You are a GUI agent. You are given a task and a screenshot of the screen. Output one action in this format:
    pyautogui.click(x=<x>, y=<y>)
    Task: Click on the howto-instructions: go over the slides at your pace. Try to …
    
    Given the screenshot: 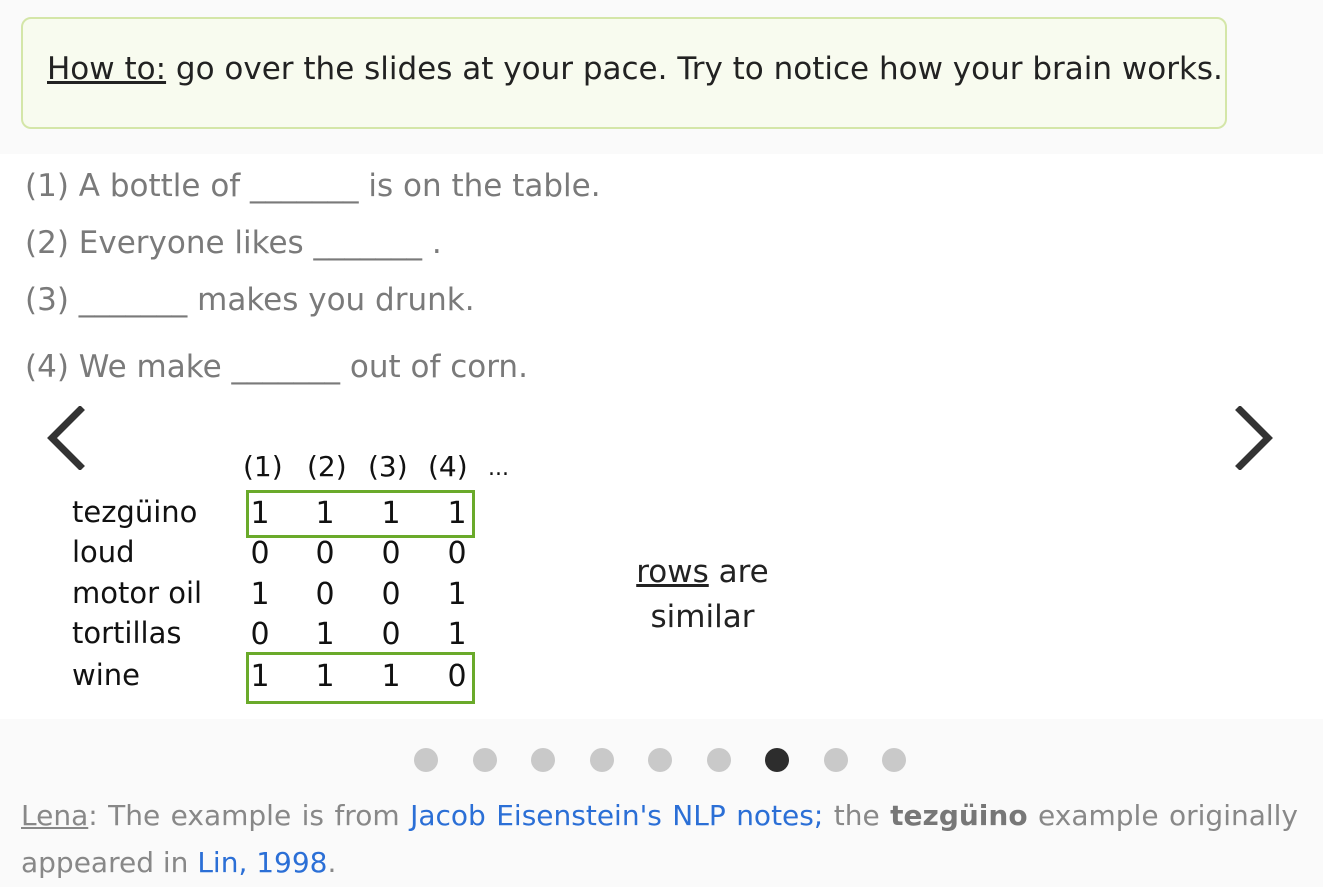 What is the action you would take?
    pyautogui.click(x=694, y=69)
    